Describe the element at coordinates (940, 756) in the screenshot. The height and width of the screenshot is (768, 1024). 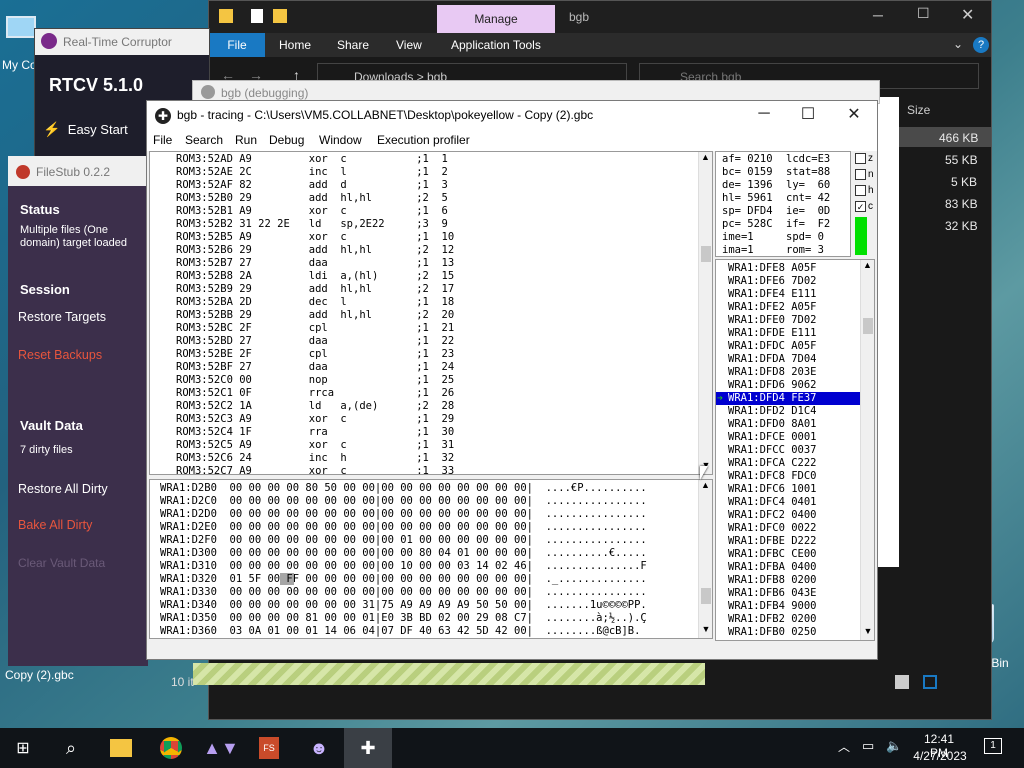
I see `clock-date: 4/27/2023` at that location.